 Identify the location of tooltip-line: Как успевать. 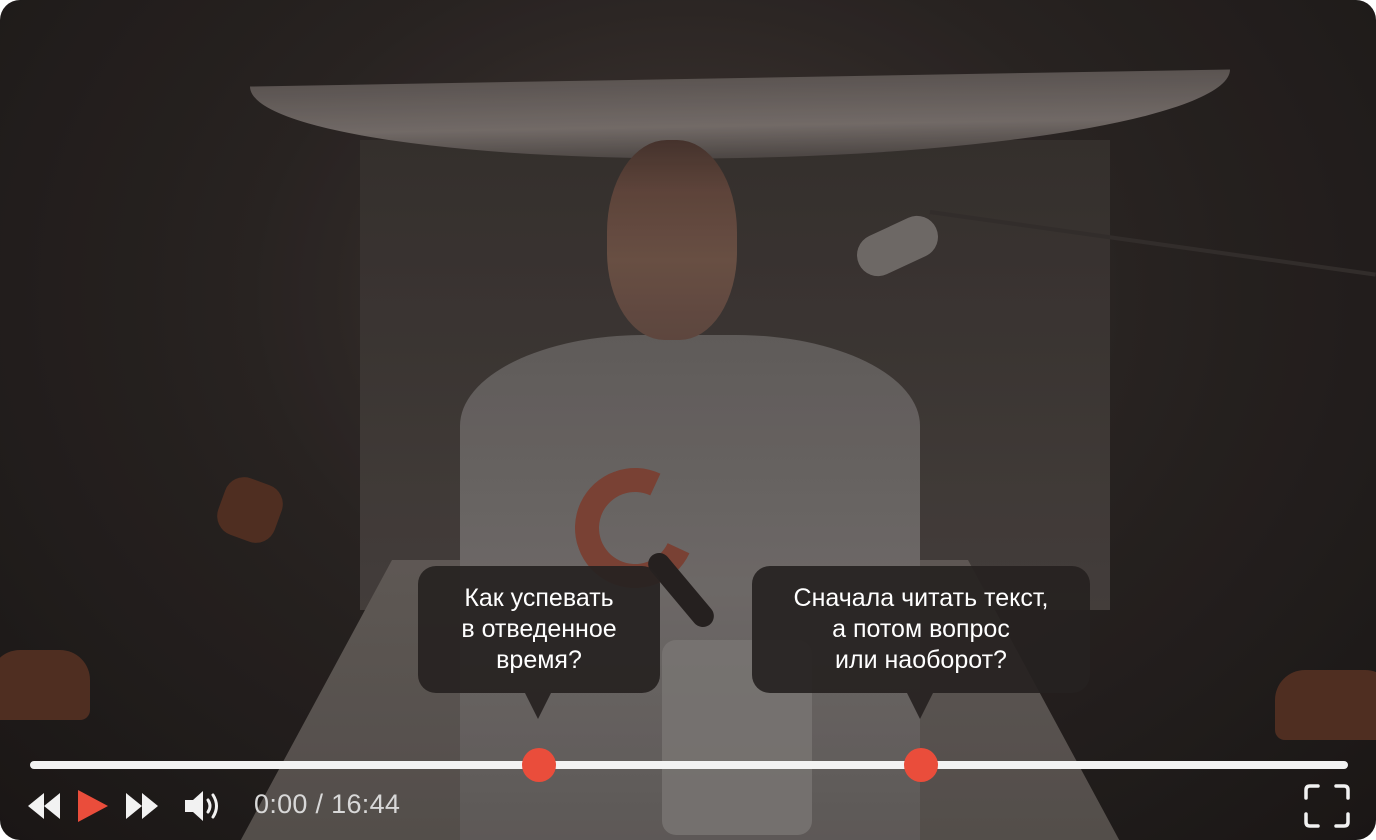
(539, 598).